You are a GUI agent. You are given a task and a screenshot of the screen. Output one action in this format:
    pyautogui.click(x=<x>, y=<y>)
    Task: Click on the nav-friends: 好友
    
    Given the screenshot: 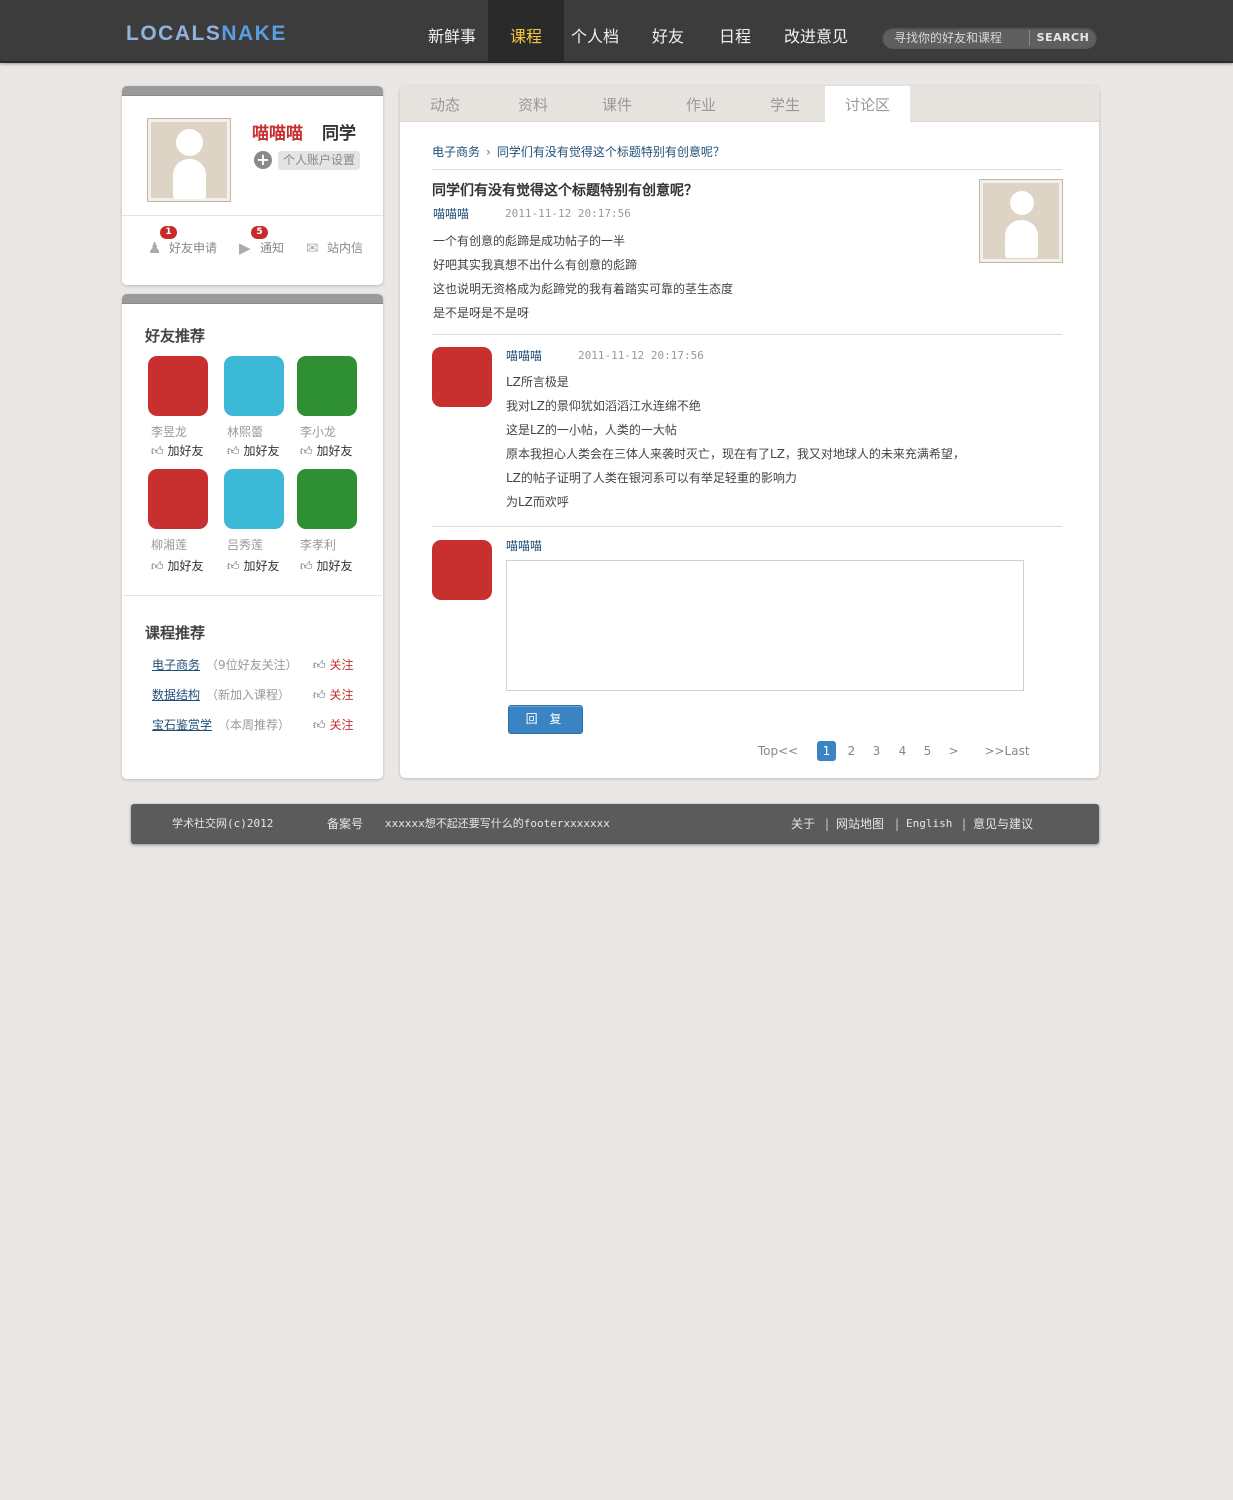 What is the action you would take?
    pyautogui.click(x=668, y=31)
    